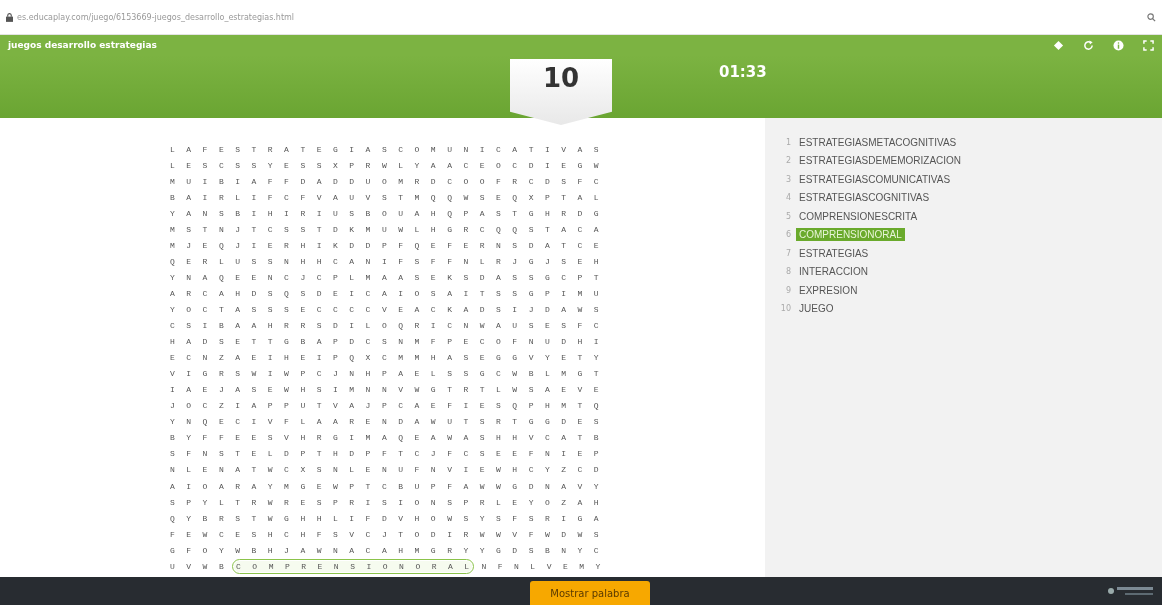  I want to click on letter-row: N L E N A T W C X S N L E N U F N V I E W H C Y Z C D, so click(386, 470).